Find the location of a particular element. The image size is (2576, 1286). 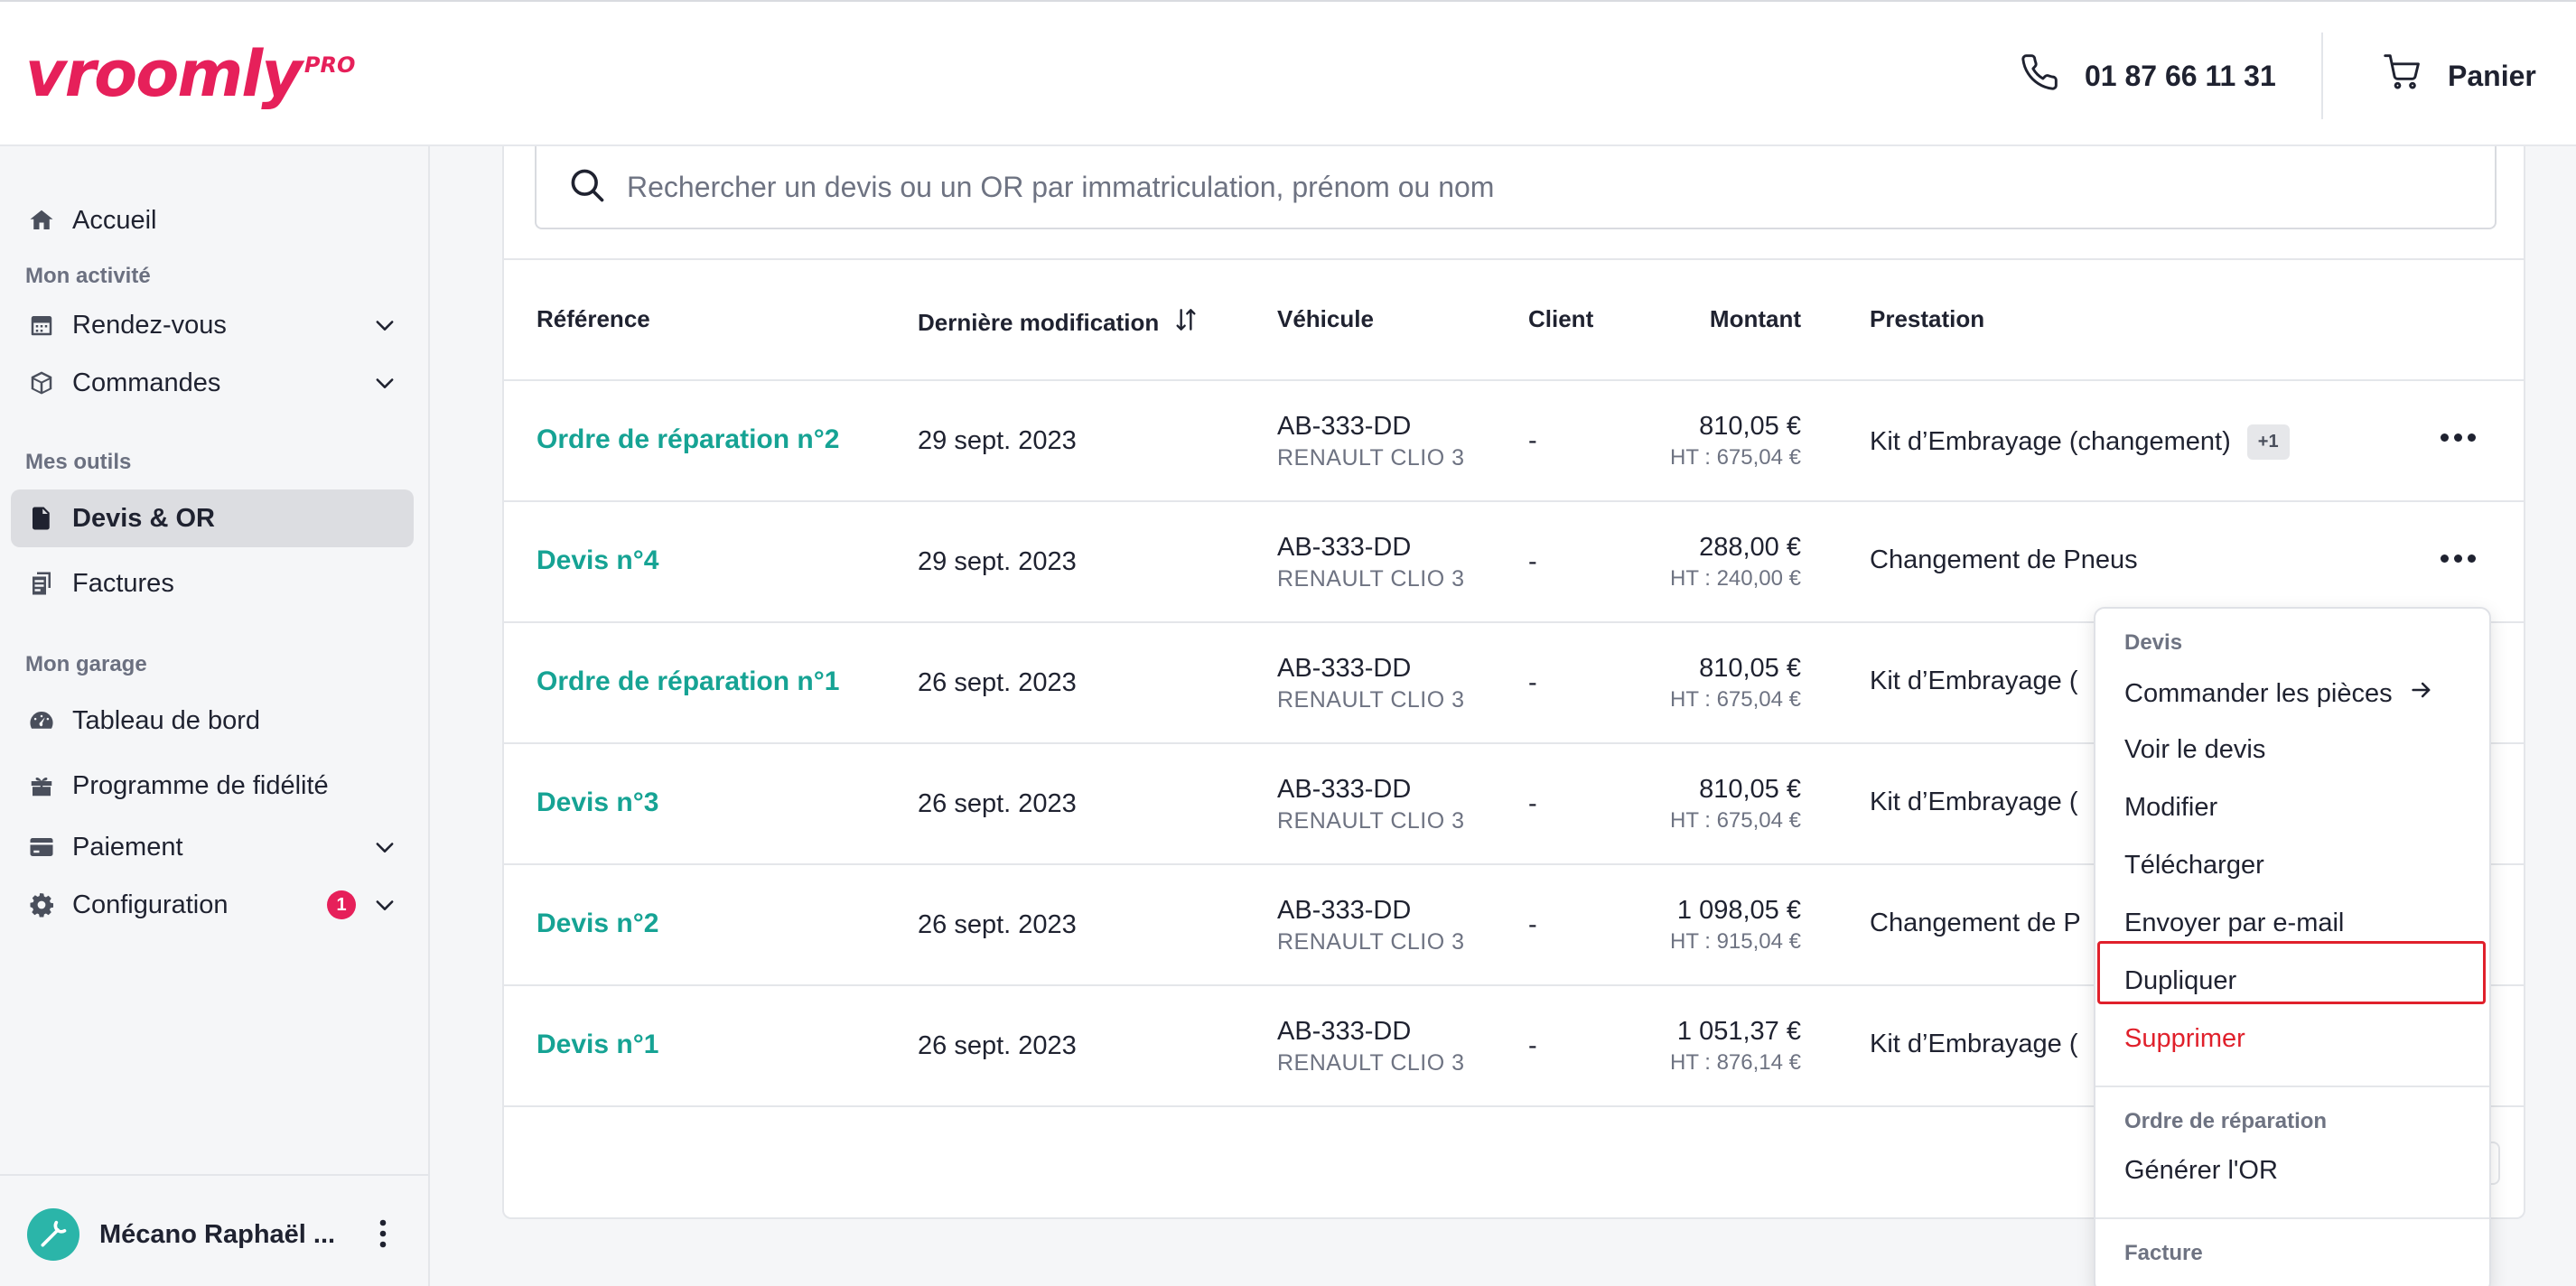

row-amount: 810,05 € HT : 675,04 € is located at coordinates (1735, 441).